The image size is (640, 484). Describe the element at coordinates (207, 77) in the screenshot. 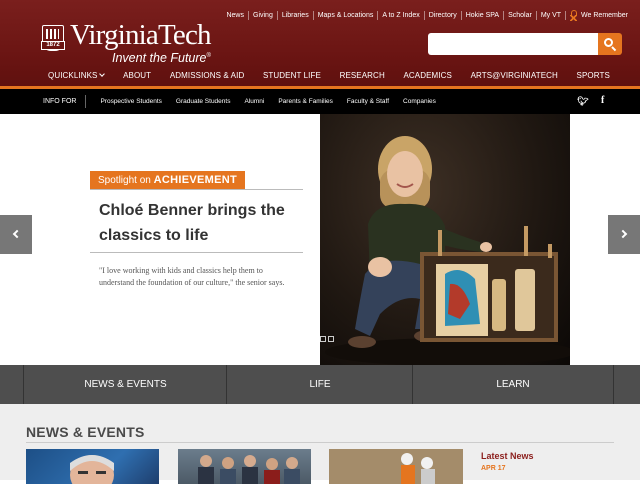

I see `nav-admissions: ADMISSIONS & AID` at that location.